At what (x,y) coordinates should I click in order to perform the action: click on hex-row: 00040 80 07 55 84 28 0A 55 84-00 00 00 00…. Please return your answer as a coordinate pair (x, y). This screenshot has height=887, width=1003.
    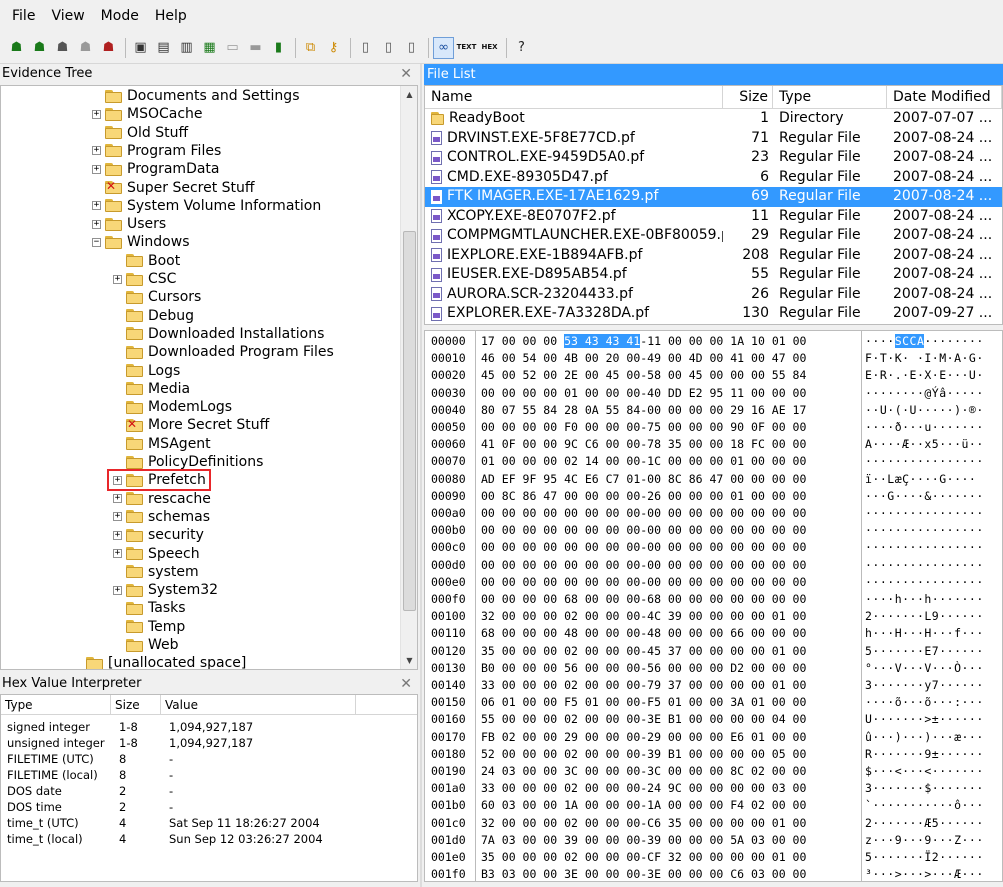
    Looking at the image, I should click on (713, 410).